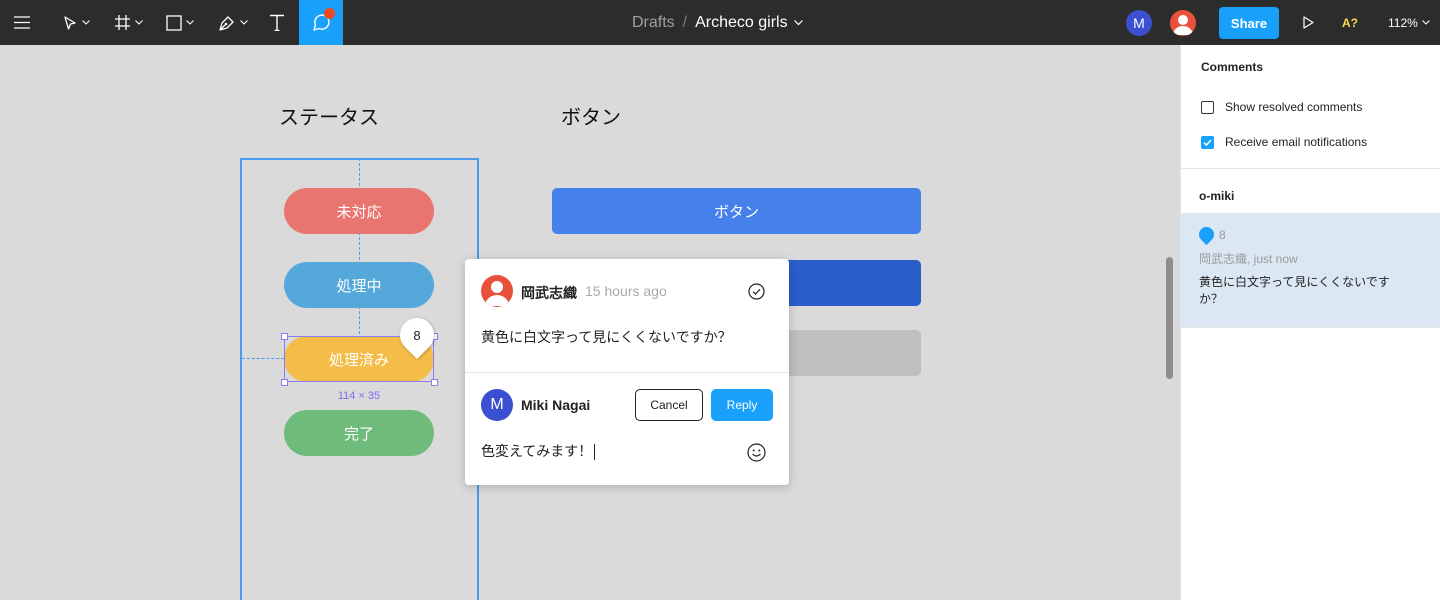 The image size is (1440, 600). Describe the element at coordinates (321, 22) in the screenshot. I see `comment-tool-button` at that location.